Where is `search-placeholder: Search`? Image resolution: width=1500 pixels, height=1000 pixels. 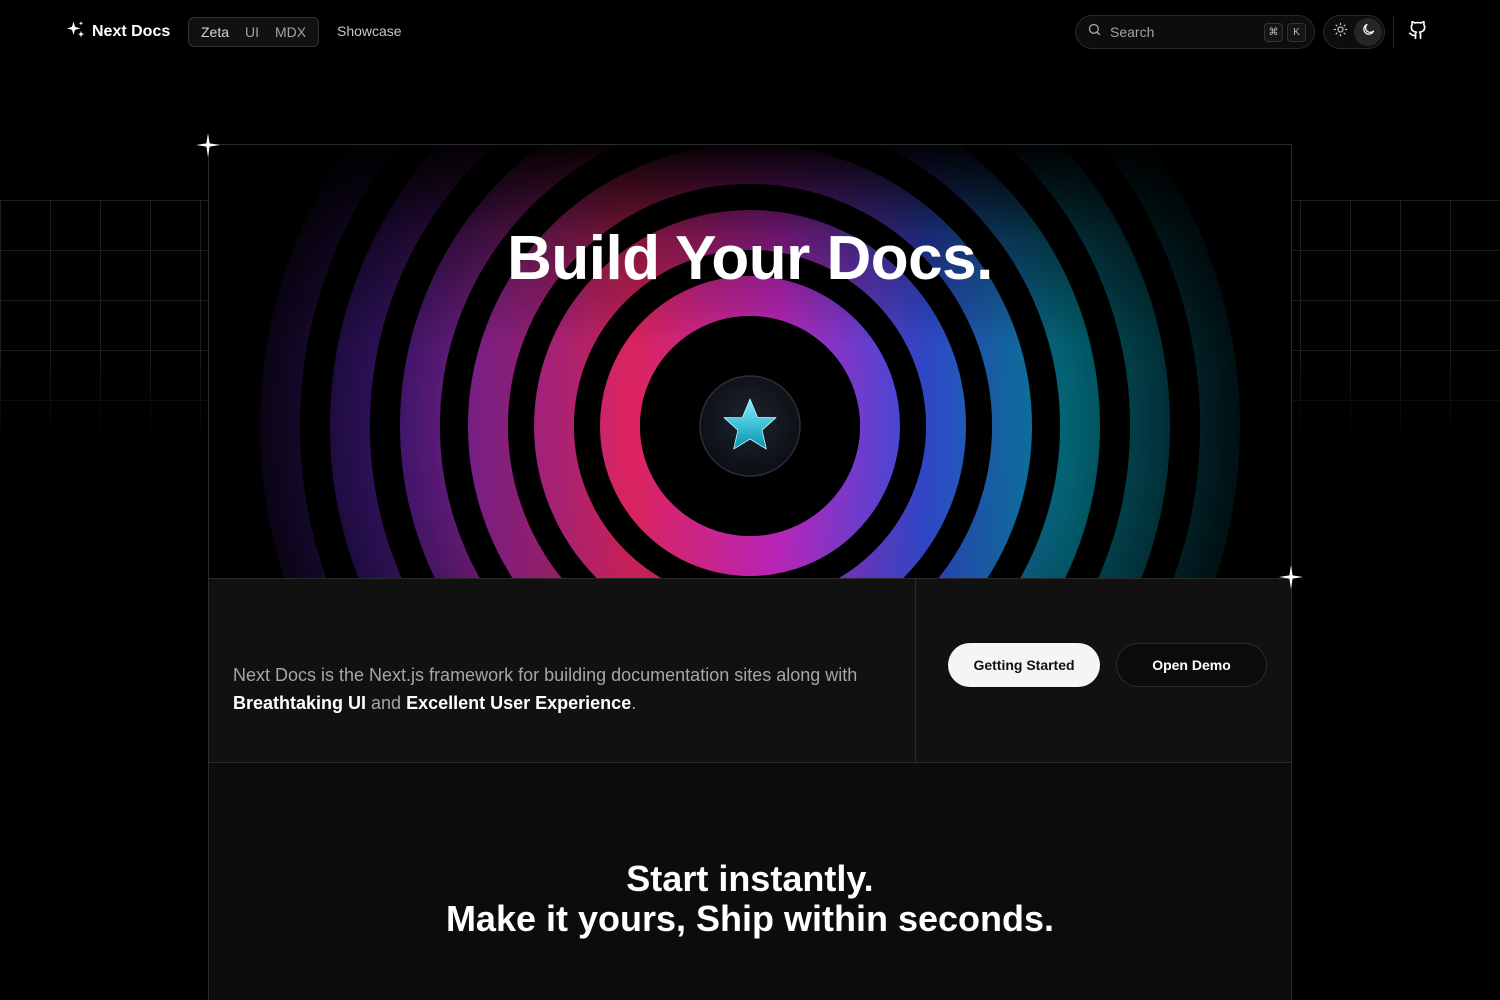
search-placeholder: Search is located at coordinates (1132, 32).